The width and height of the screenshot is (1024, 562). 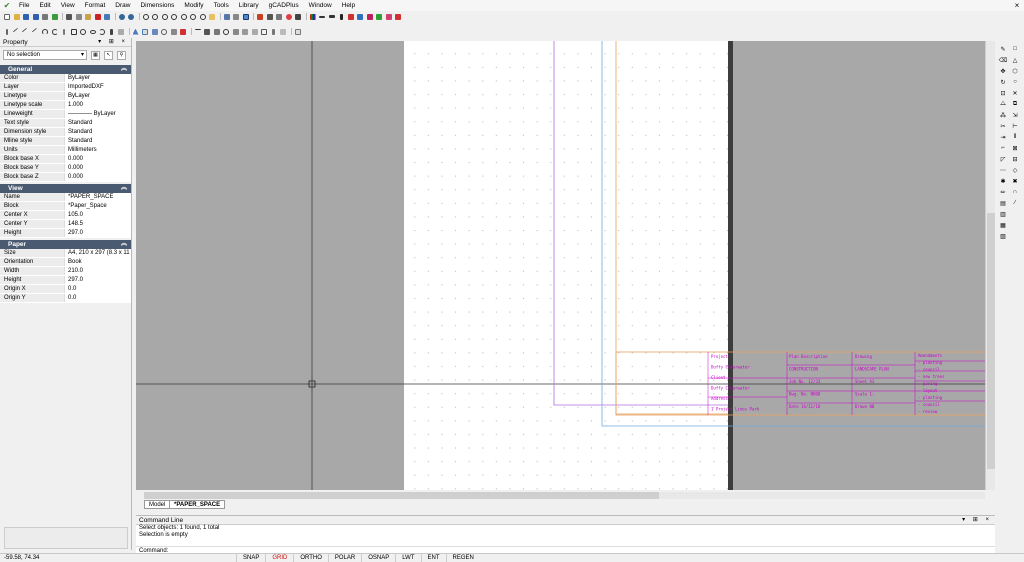 I want to click on break-icon: ⋯, so click(x=1003, y=170).